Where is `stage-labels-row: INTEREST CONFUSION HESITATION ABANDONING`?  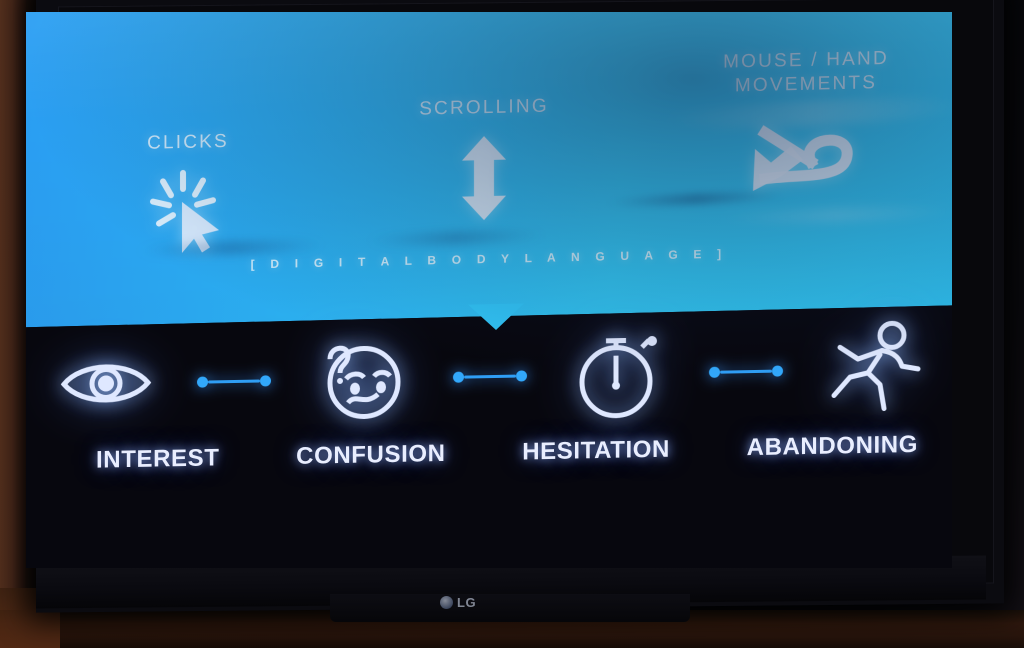
stage-labels-row: INTEREST CONFUSION HESITATION ABANDONING is located at coordinates (490, 453).